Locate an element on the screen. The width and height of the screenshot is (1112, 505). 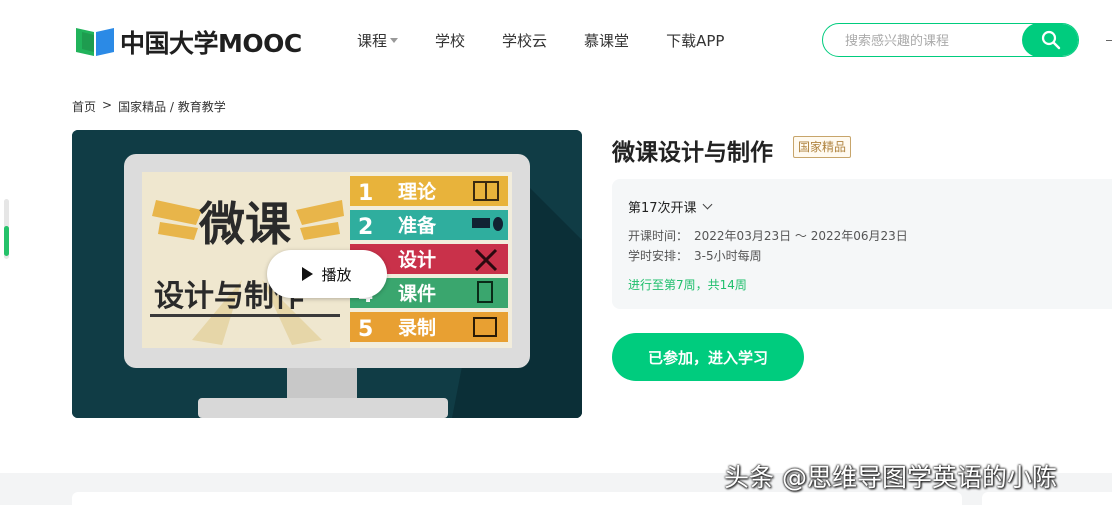
step-text-3: 设计 is located at coordinates (417, 260).